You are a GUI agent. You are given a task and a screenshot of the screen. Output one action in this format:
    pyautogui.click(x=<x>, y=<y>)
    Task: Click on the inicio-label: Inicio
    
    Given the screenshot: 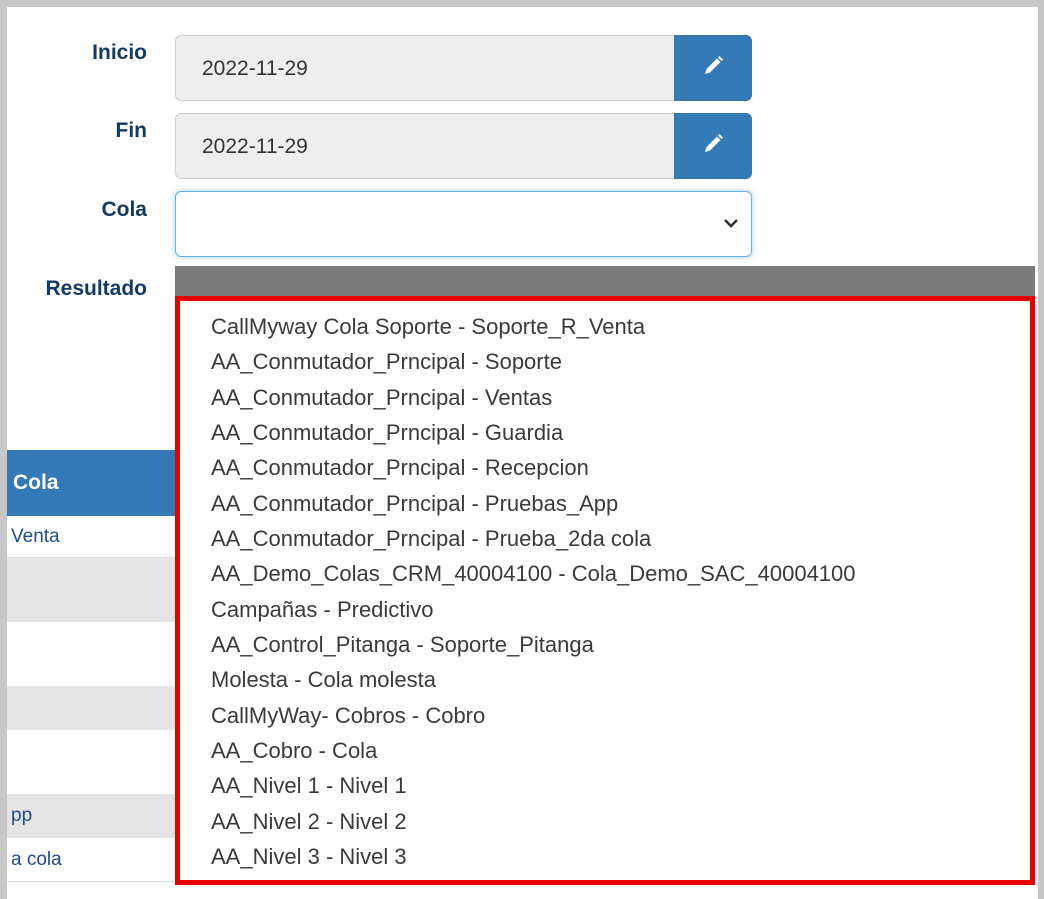 What is the action you would take?
    pyautogui.click(x=119, y=52)
    